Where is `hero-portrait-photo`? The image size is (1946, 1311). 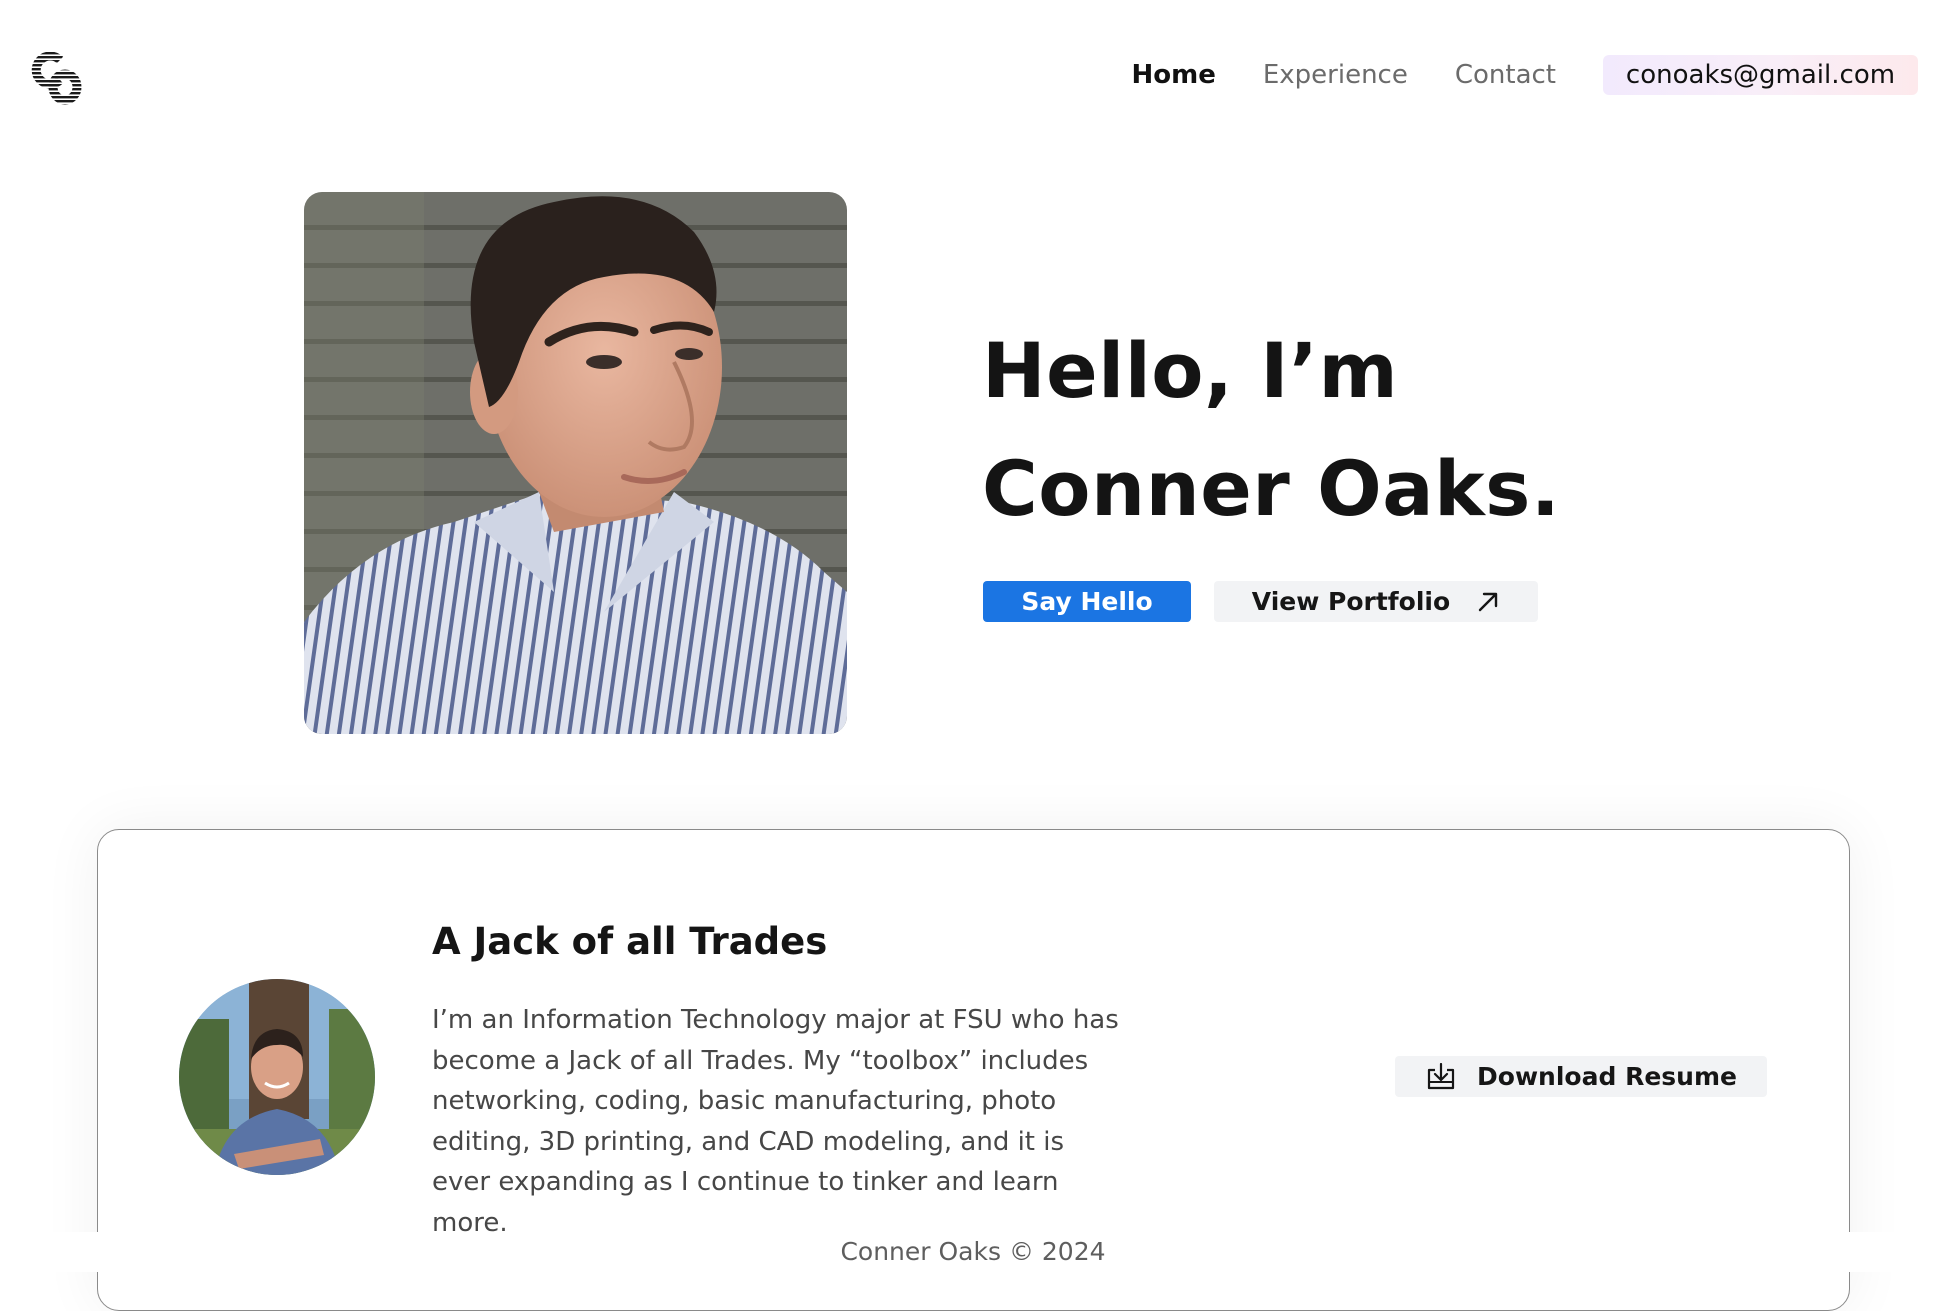
hero-portrait-photo is located at coordinates (575, 463).